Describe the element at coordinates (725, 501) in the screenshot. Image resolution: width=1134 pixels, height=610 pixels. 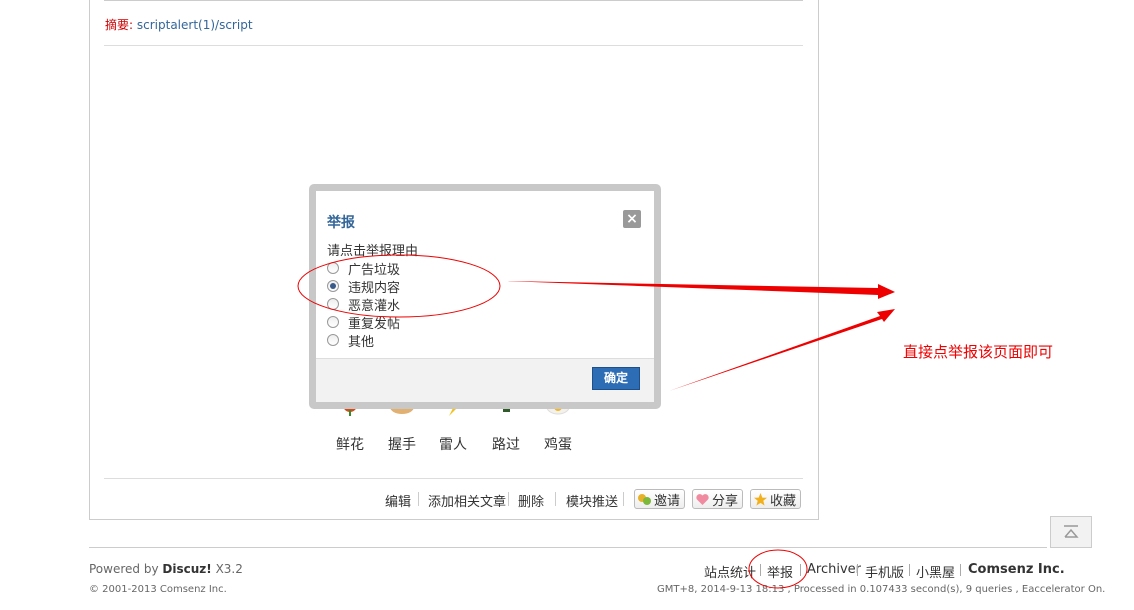
I see `share-label: 分享` at that location.